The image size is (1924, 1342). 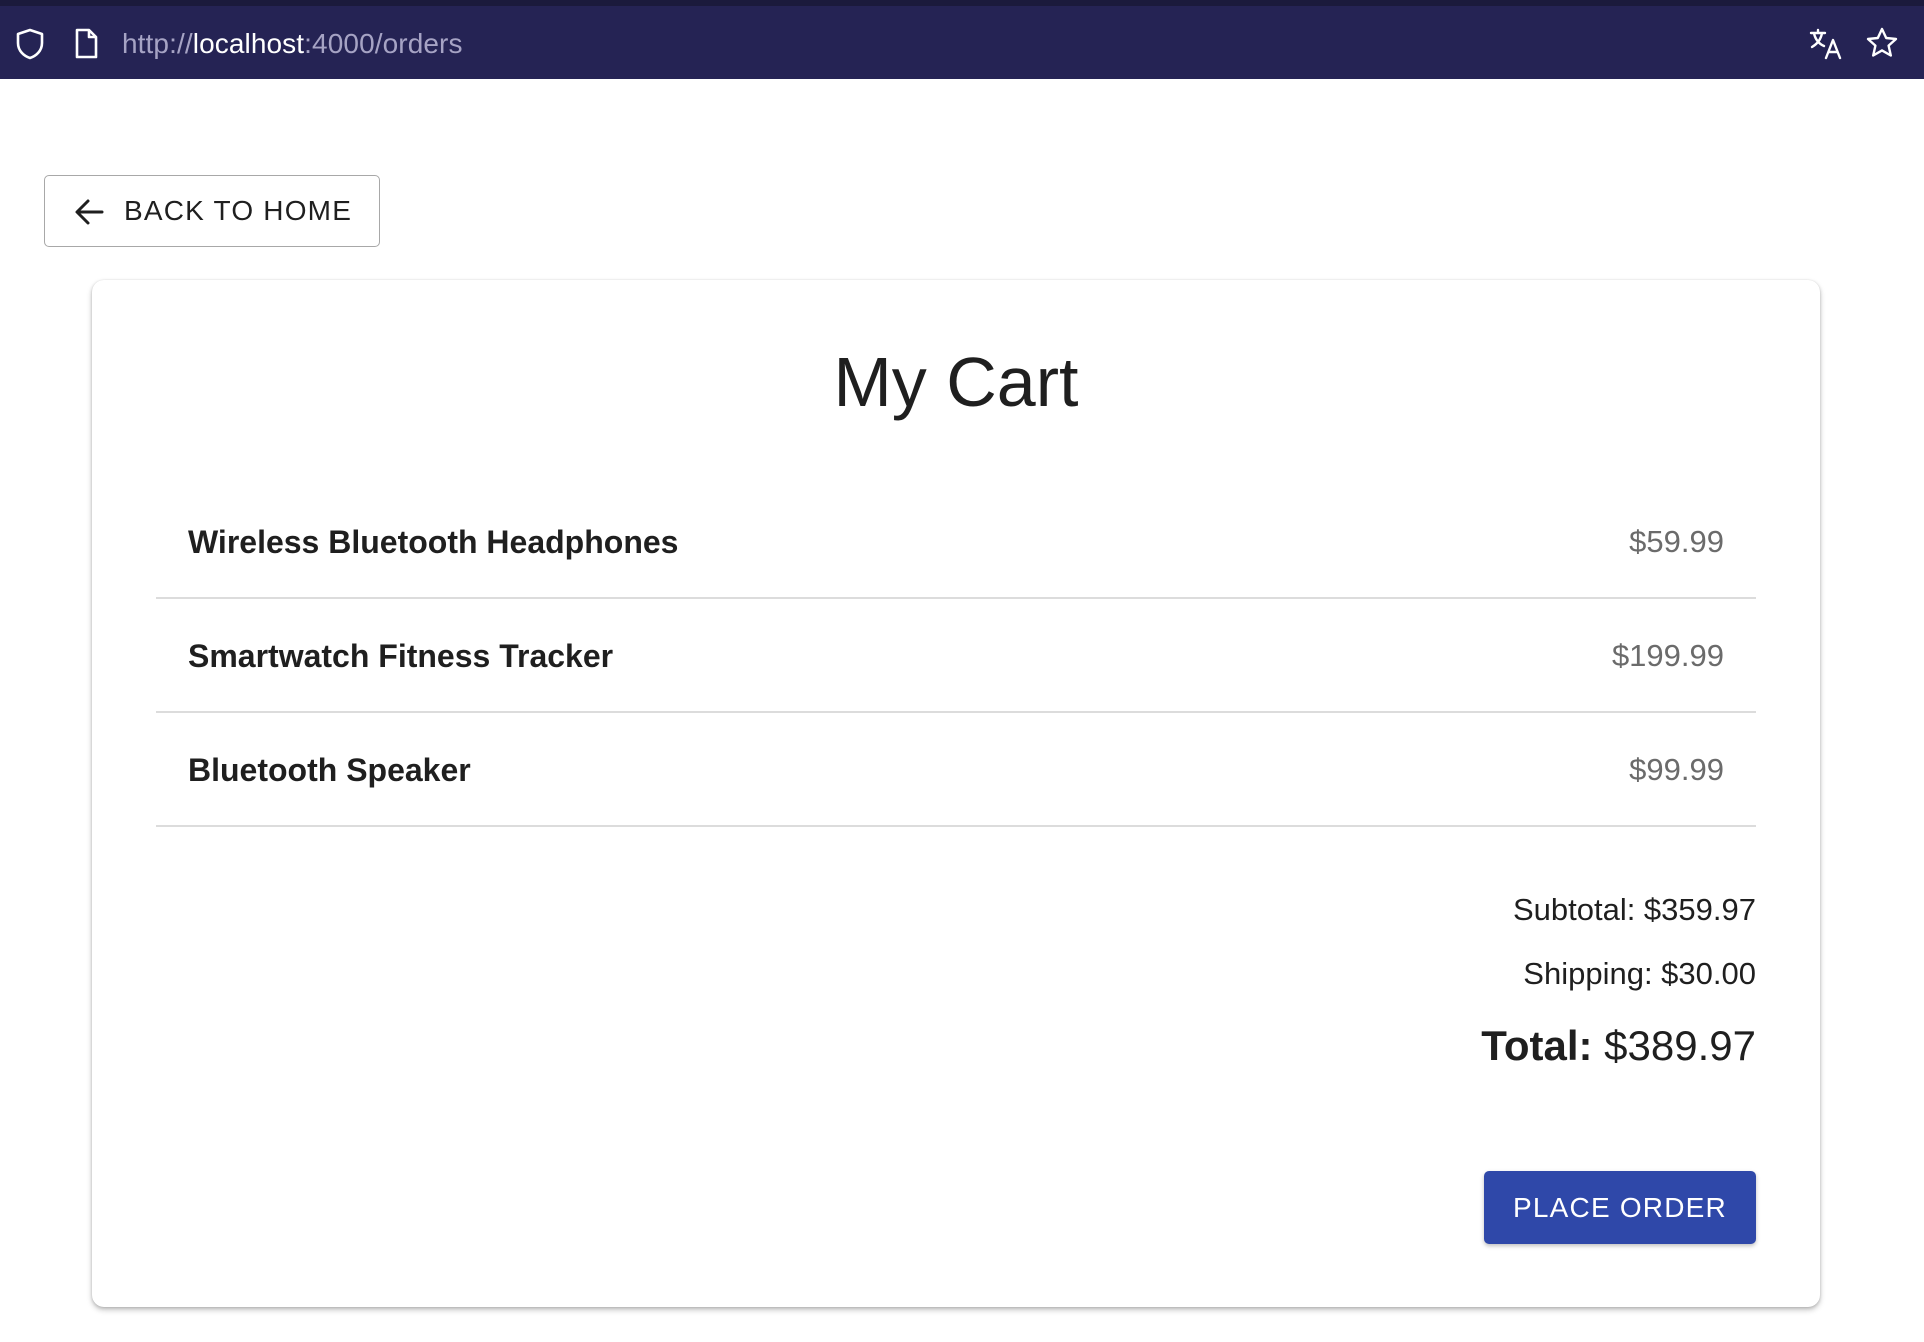 I want to click on shield-icon, so click(x=30, y=44).